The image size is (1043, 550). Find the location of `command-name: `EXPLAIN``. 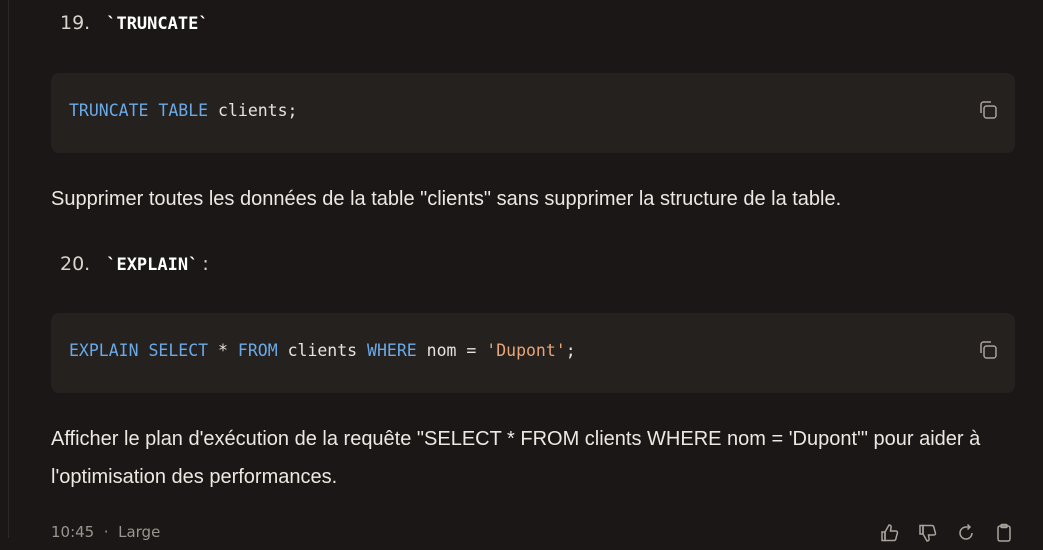

command-name: `EXPLAIN` is located at coordinates (152, 265).